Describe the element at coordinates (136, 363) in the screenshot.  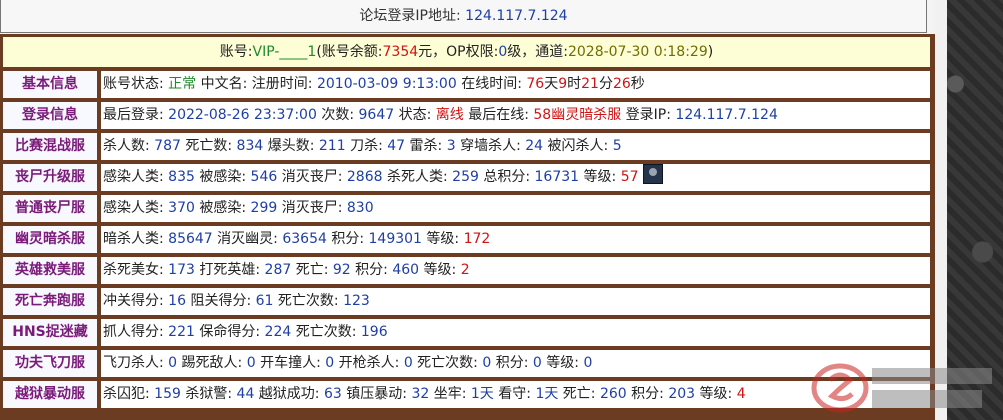
I see `stat-label: 飞刀杀人:` at that location.